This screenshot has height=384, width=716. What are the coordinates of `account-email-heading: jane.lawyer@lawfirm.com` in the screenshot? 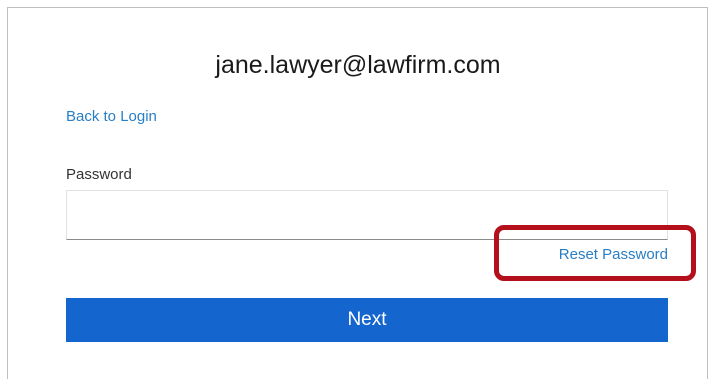 It's located at (358, 65).